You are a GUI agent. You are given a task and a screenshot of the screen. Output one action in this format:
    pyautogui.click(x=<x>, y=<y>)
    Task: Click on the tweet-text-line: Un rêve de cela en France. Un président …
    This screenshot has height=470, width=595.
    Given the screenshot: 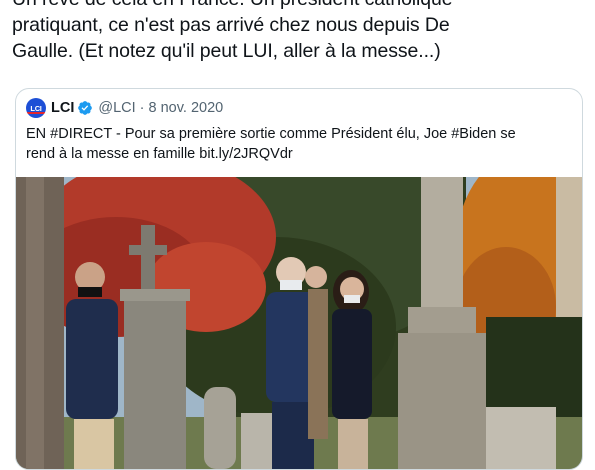 What is the action you would take?
    pyautogui.click(x=299, y=6)
    